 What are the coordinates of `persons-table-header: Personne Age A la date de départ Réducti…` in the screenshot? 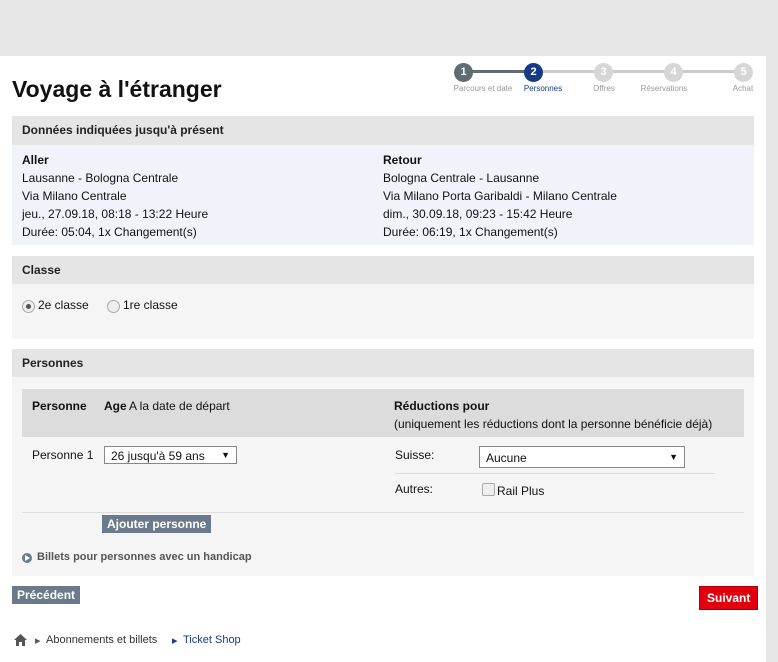 It's located at (383, 413).